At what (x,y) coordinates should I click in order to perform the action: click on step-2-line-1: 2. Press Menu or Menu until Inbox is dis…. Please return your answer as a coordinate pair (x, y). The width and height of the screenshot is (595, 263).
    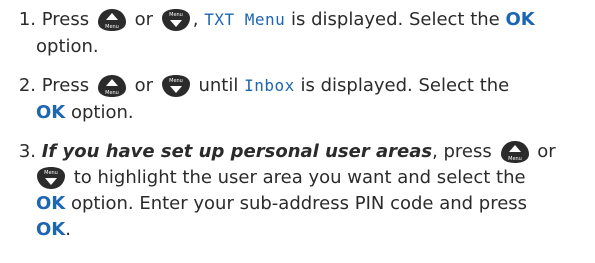
    Looking at the image, I should click on (257, 86).